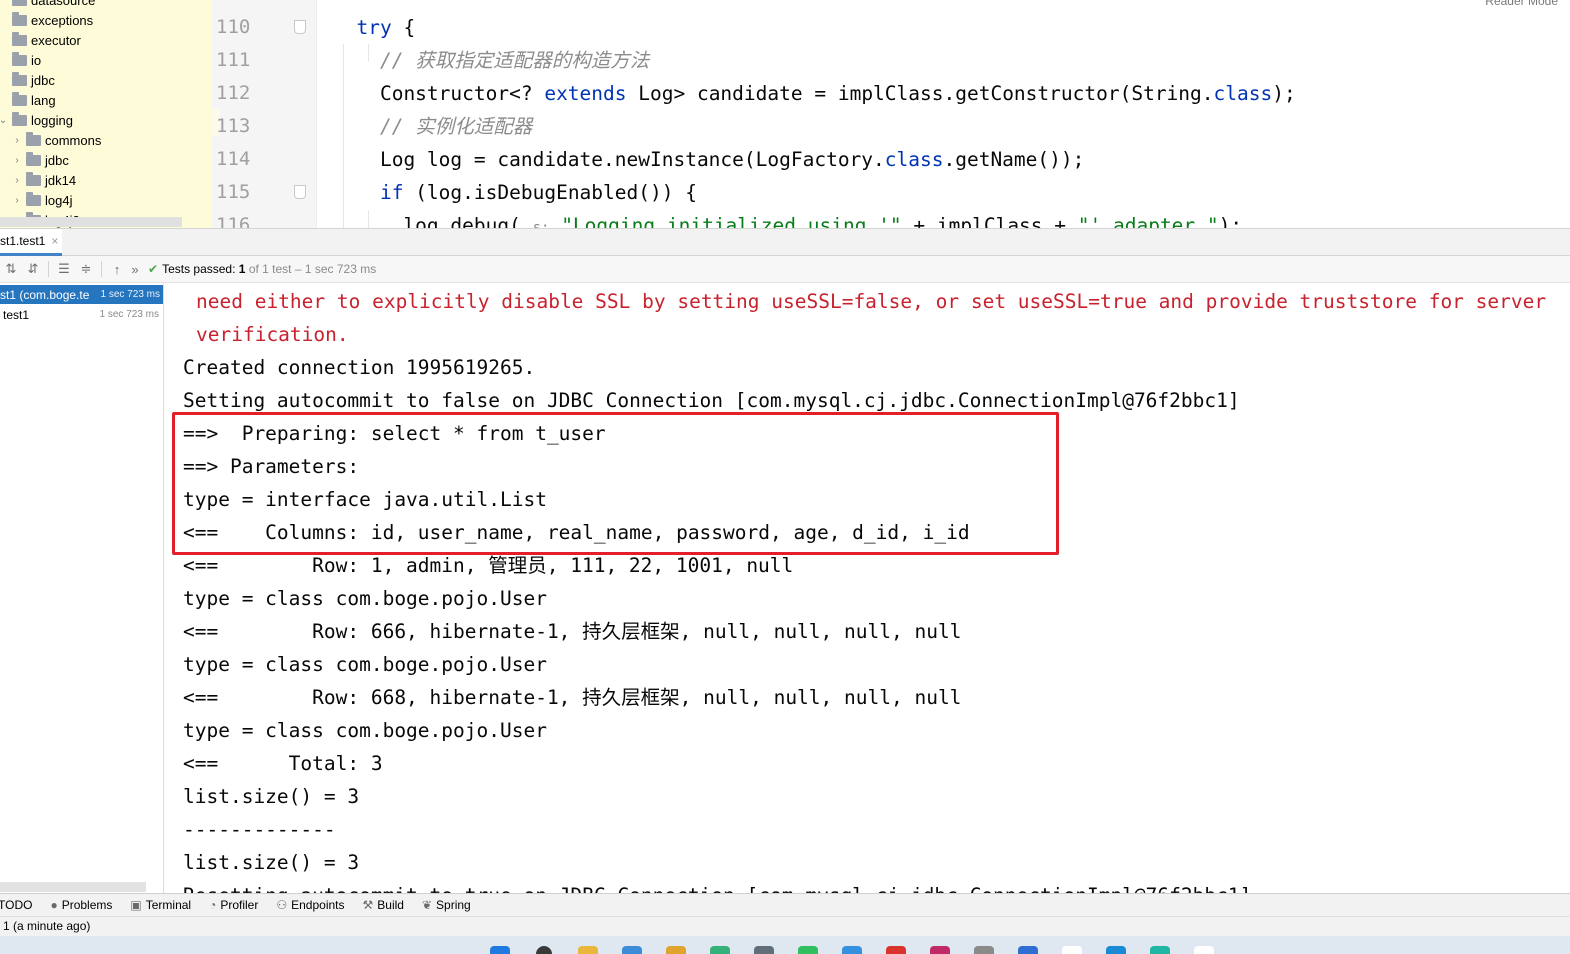 Image resolution: width=1570 pixels, height=954 pixels. I want to click on code-line: if (log.isDebugEnabled()) {, so click(515, 192).